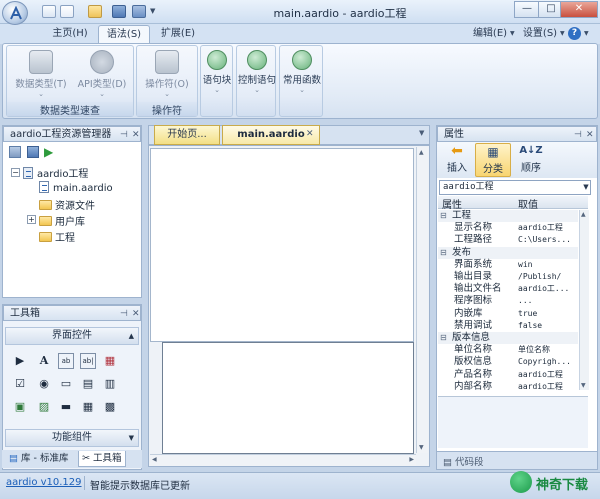  What do you see at coordinates (508, 375) in the screenshot?
I see `property-row: 产品名称 aardio工程` at bounding box center [508, 375].